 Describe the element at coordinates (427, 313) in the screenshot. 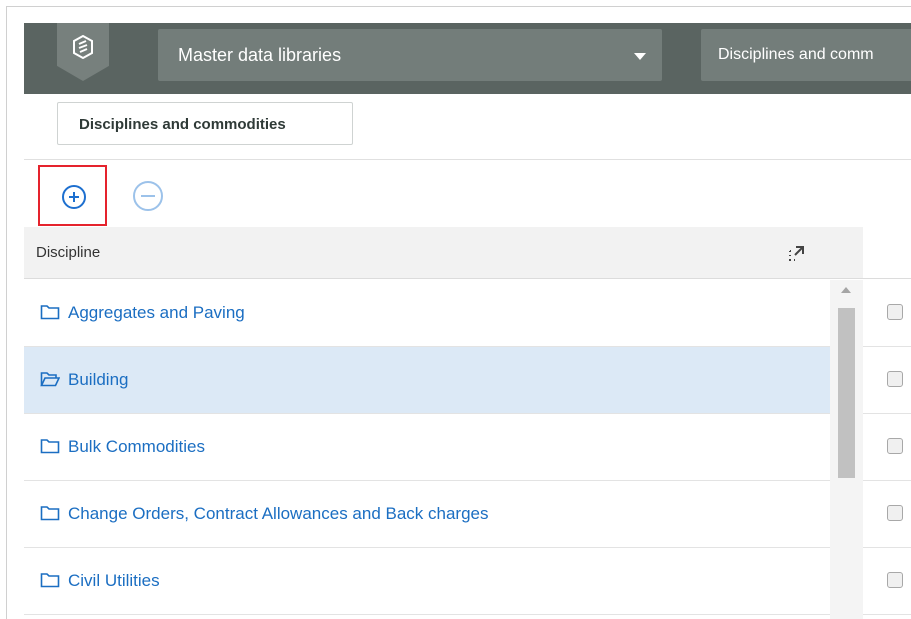

I see `table-row: Aggregates and Paving` at that location.